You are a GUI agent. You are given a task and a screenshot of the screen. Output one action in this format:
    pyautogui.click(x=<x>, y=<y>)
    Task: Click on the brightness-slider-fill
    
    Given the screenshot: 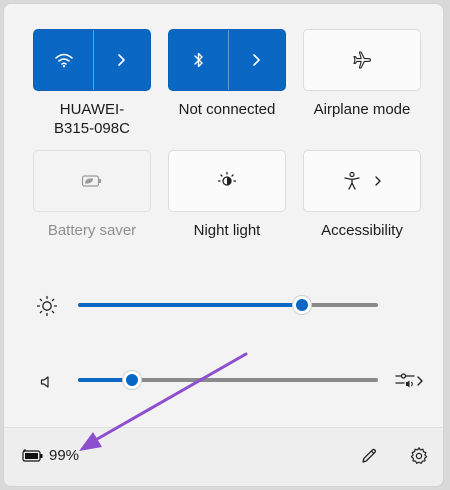 What is the action you would take?
    pyautogui.click(x=190, y=305)
    